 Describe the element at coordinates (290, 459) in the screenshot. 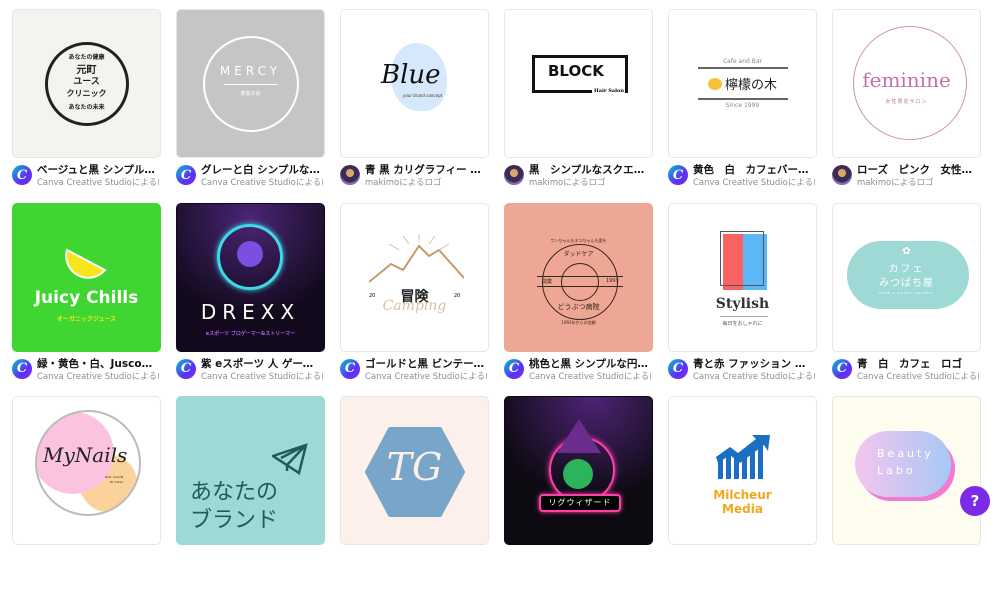

I see `paper-plane-icon` at that location.